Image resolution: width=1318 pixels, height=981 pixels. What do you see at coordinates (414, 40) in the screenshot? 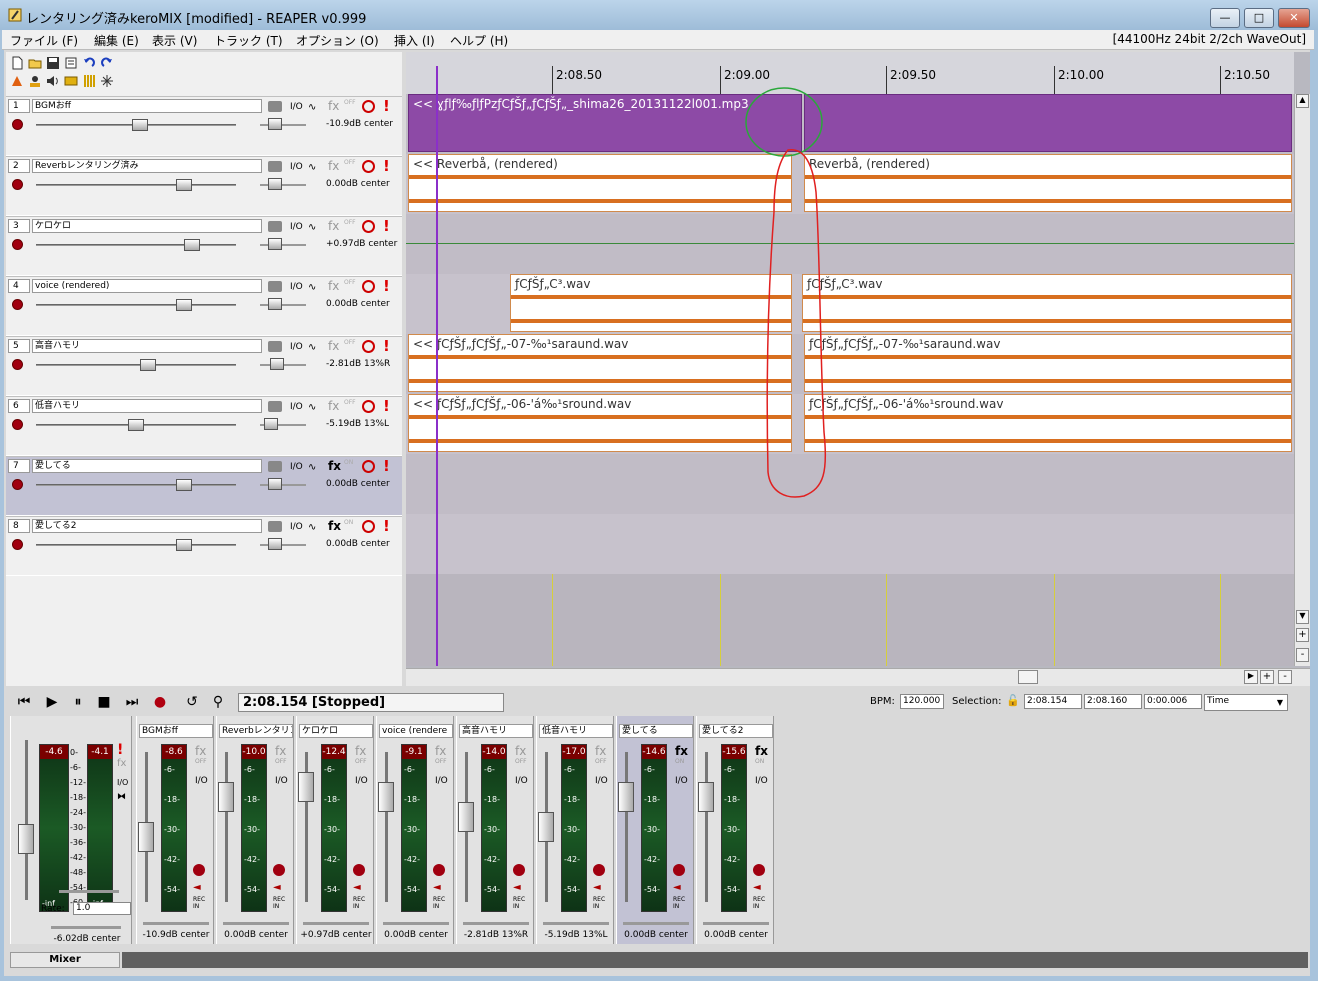
I see `menu-insert: 挿入 (I)` at bounding box center [414, 40].